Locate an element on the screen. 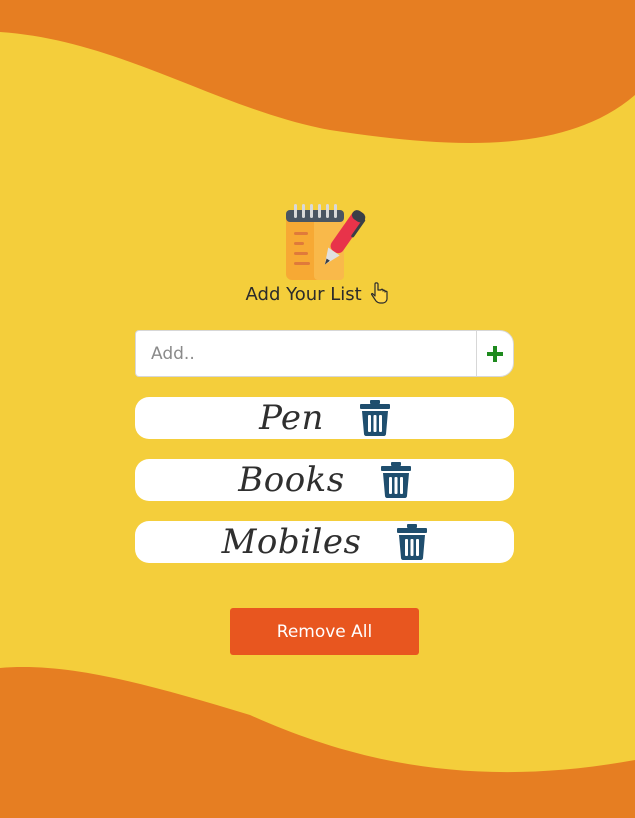 This screenshot has width=635, height=818. list-item-label: Pen is located at coordinates (291, 418).